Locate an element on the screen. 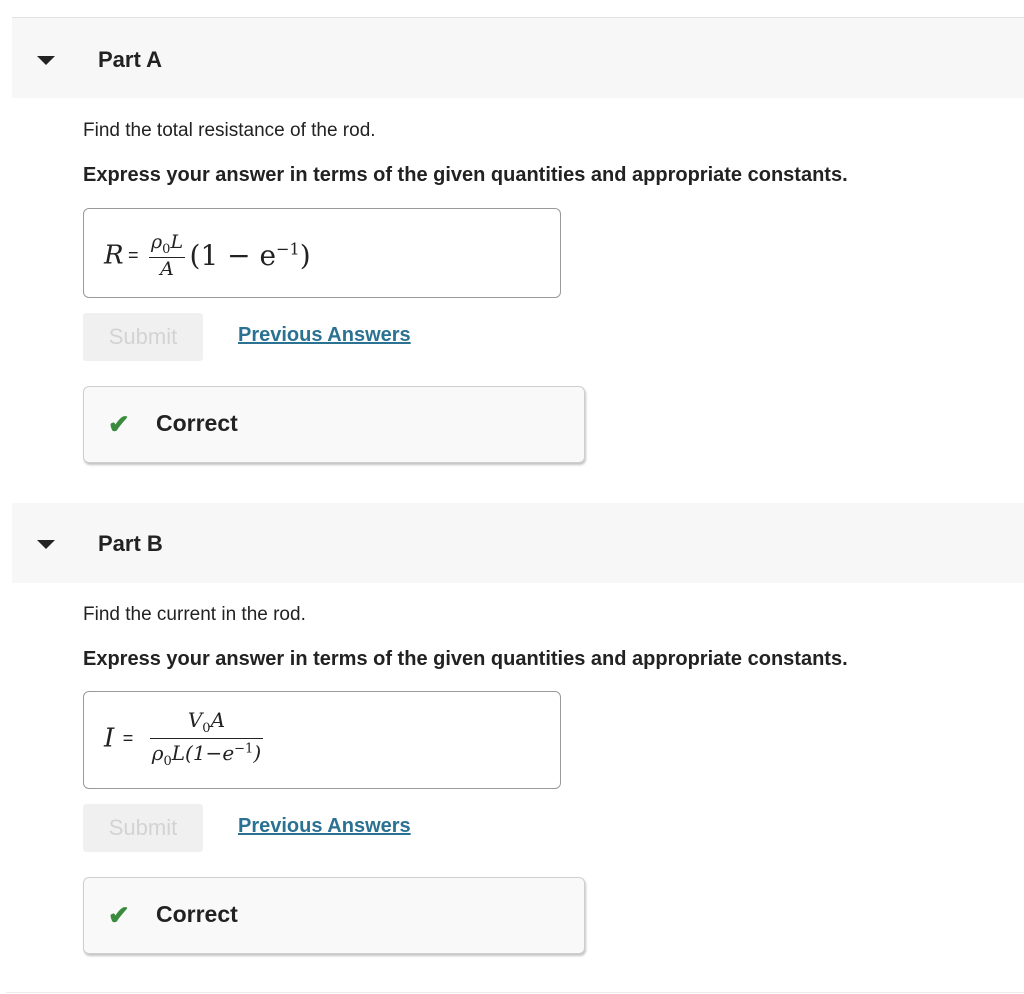 The width and height of the screenshot is (1024, 994). fraction: ρ0L A is located at coordinates (167, 255).